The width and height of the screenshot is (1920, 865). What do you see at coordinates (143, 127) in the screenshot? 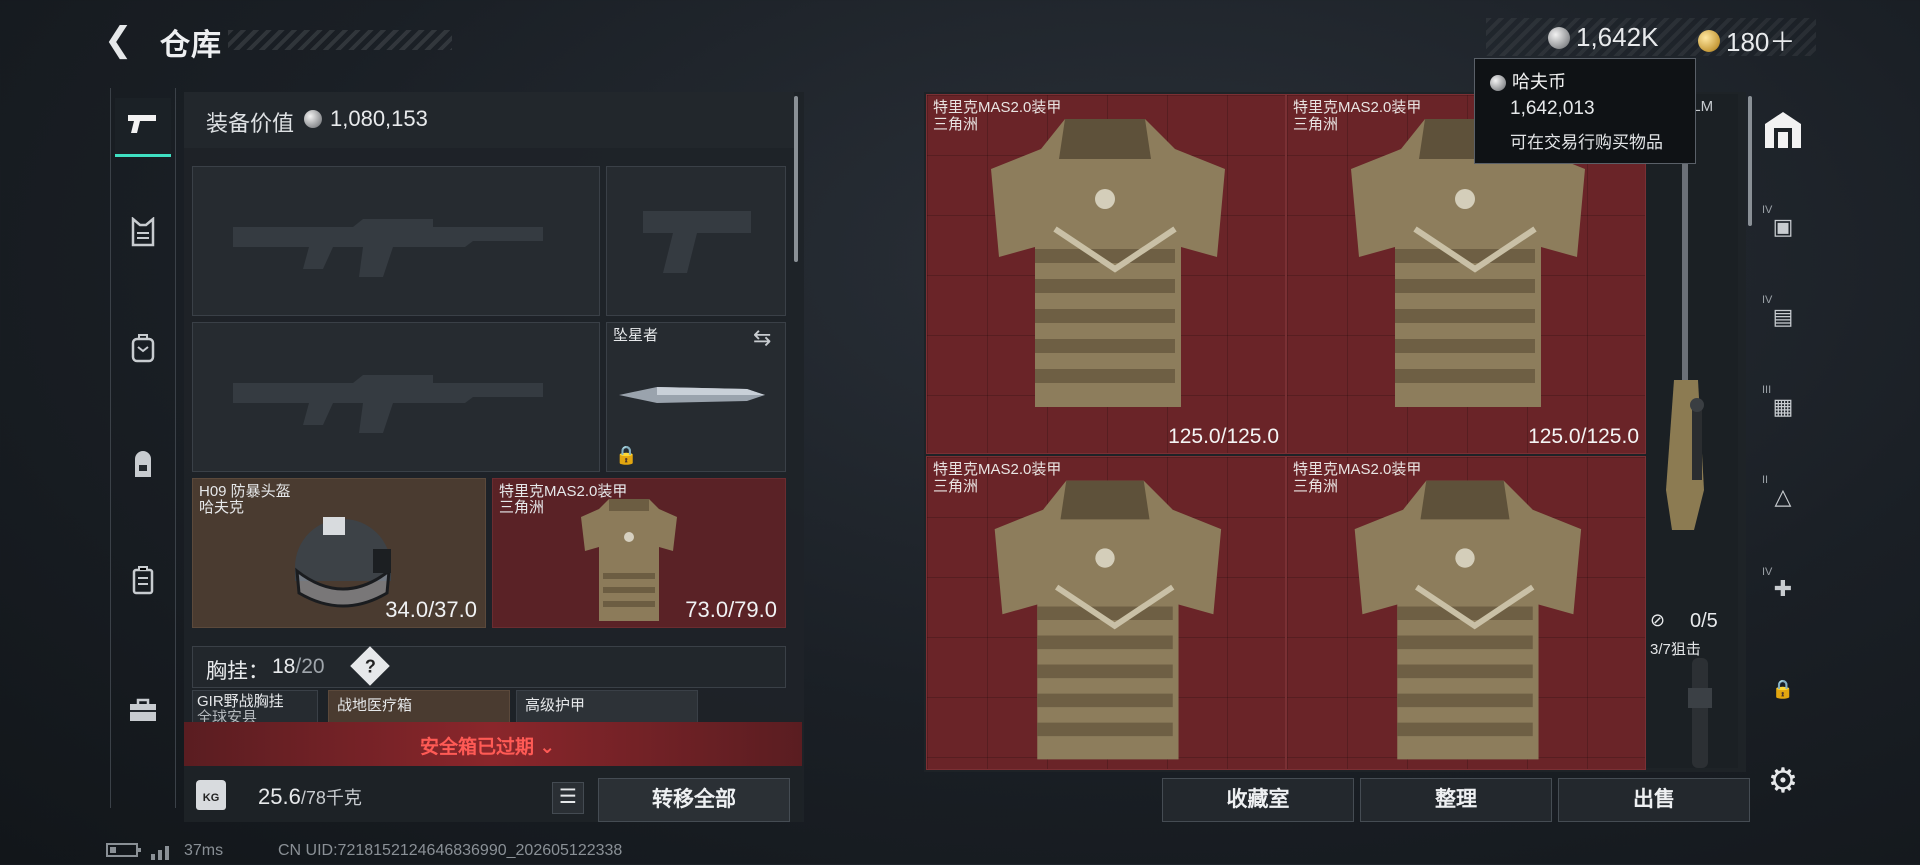
I see `pistol-icon` at bounding box center [143, 127].